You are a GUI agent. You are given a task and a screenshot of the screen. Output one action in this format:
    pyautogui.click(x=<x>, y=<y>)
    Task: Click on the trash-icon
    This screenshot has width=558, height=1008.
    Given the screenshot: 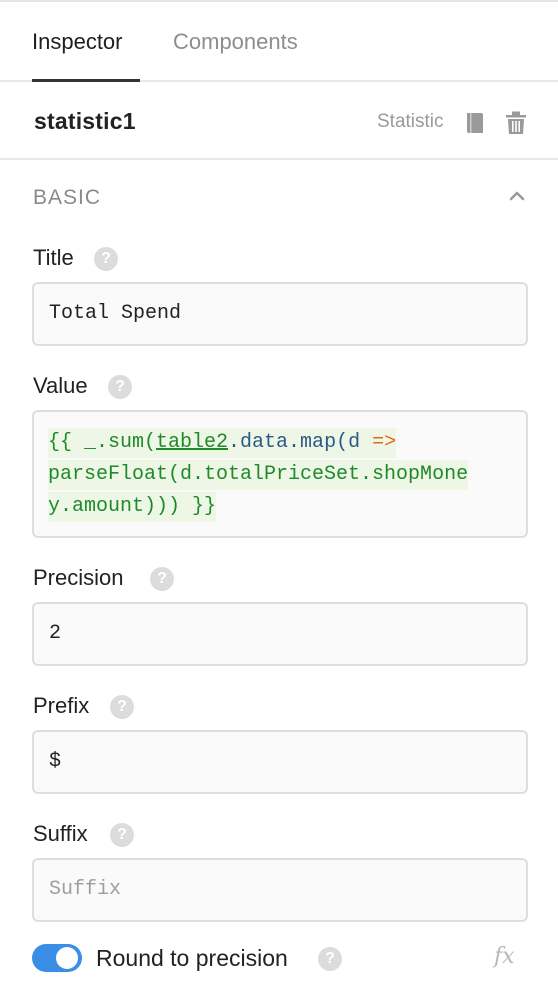 What is the action you would take?
    pyautogui.click(x=516, y=123)
    